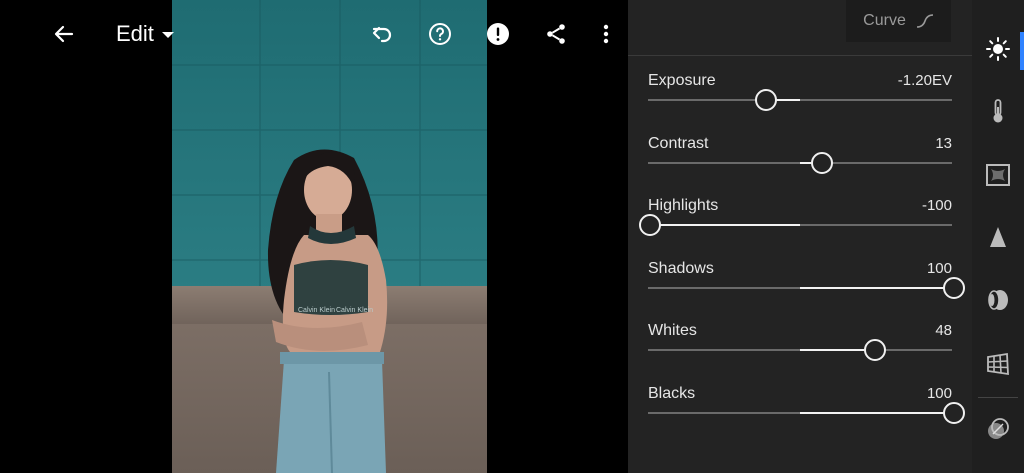 The height and width of the screenshot is (473, 1024). Describe the element at coordinates (876, 287) in the screenshot. I see `shadows-fill` at that location.